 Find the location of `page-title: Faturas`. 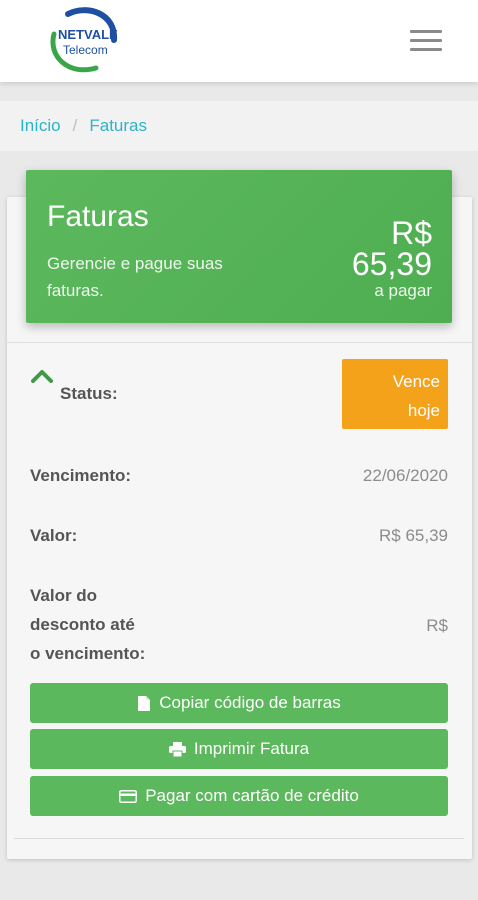

page-title: Faturas is located at coordinates (98, 216).